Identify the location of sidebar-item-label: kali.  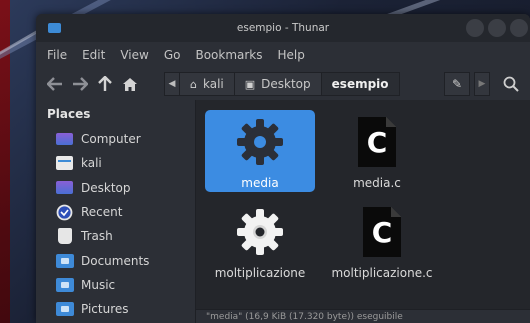
(91, 163).